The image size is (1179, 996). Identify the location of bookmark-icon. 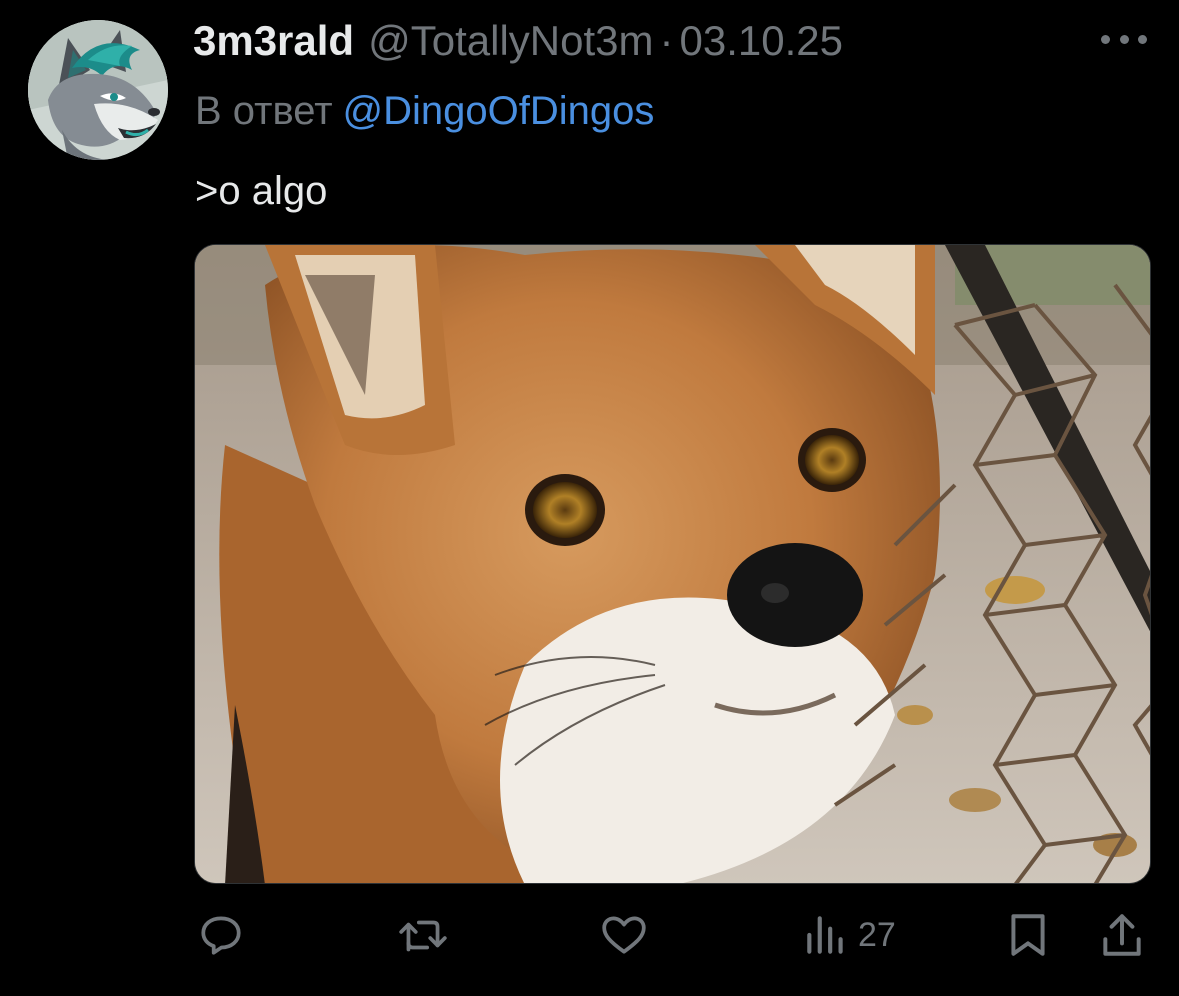
(1028, 935).